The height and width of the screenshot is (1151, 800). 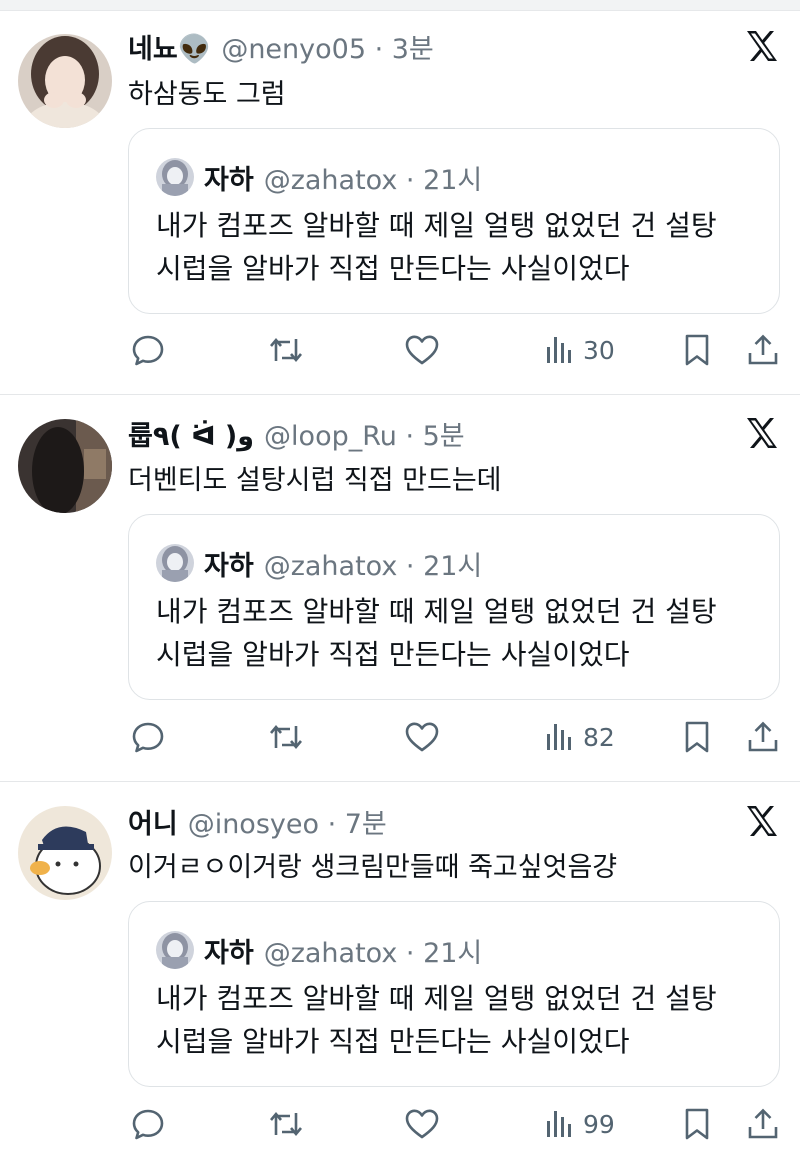 I want to click on display-name: 어니, so click(x=153, y=821).